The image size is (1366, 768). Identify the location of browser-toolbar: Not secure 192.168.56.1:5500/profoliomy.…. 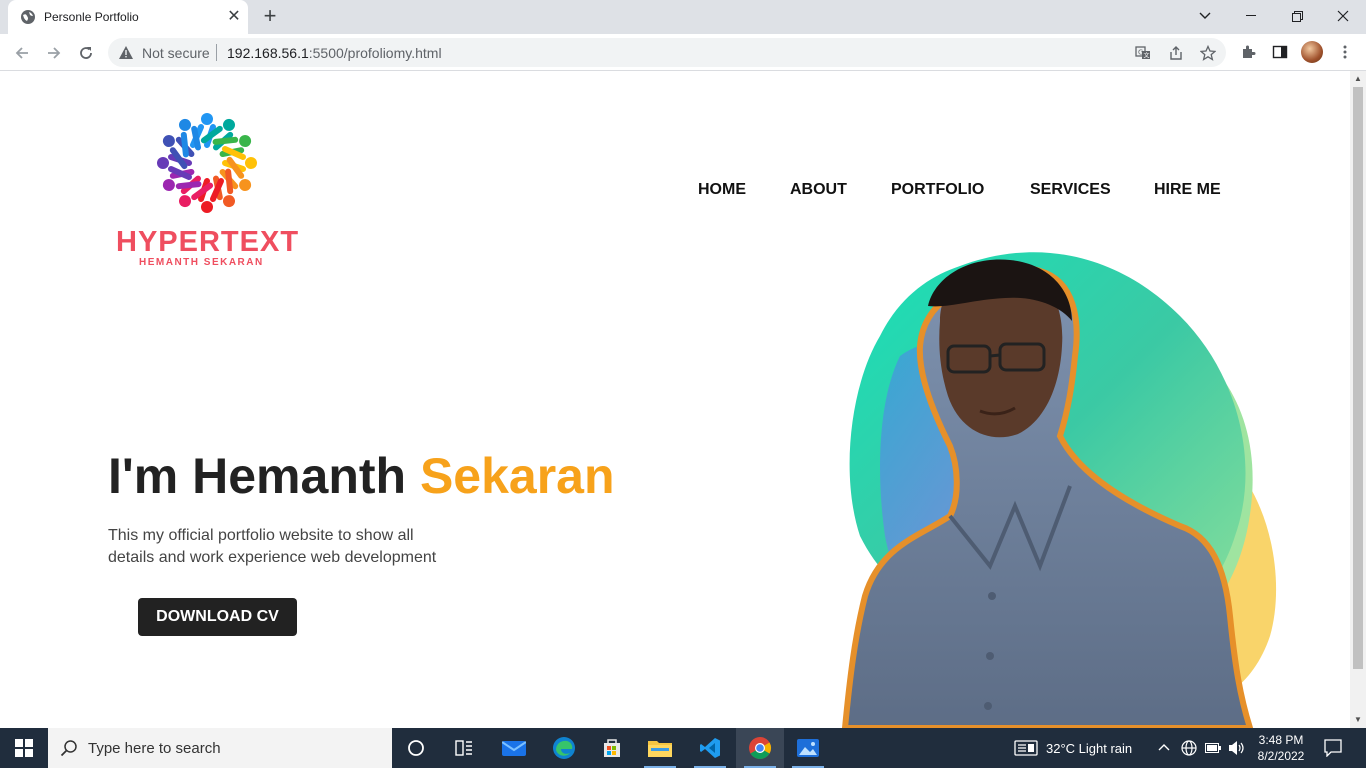
(683, 52).